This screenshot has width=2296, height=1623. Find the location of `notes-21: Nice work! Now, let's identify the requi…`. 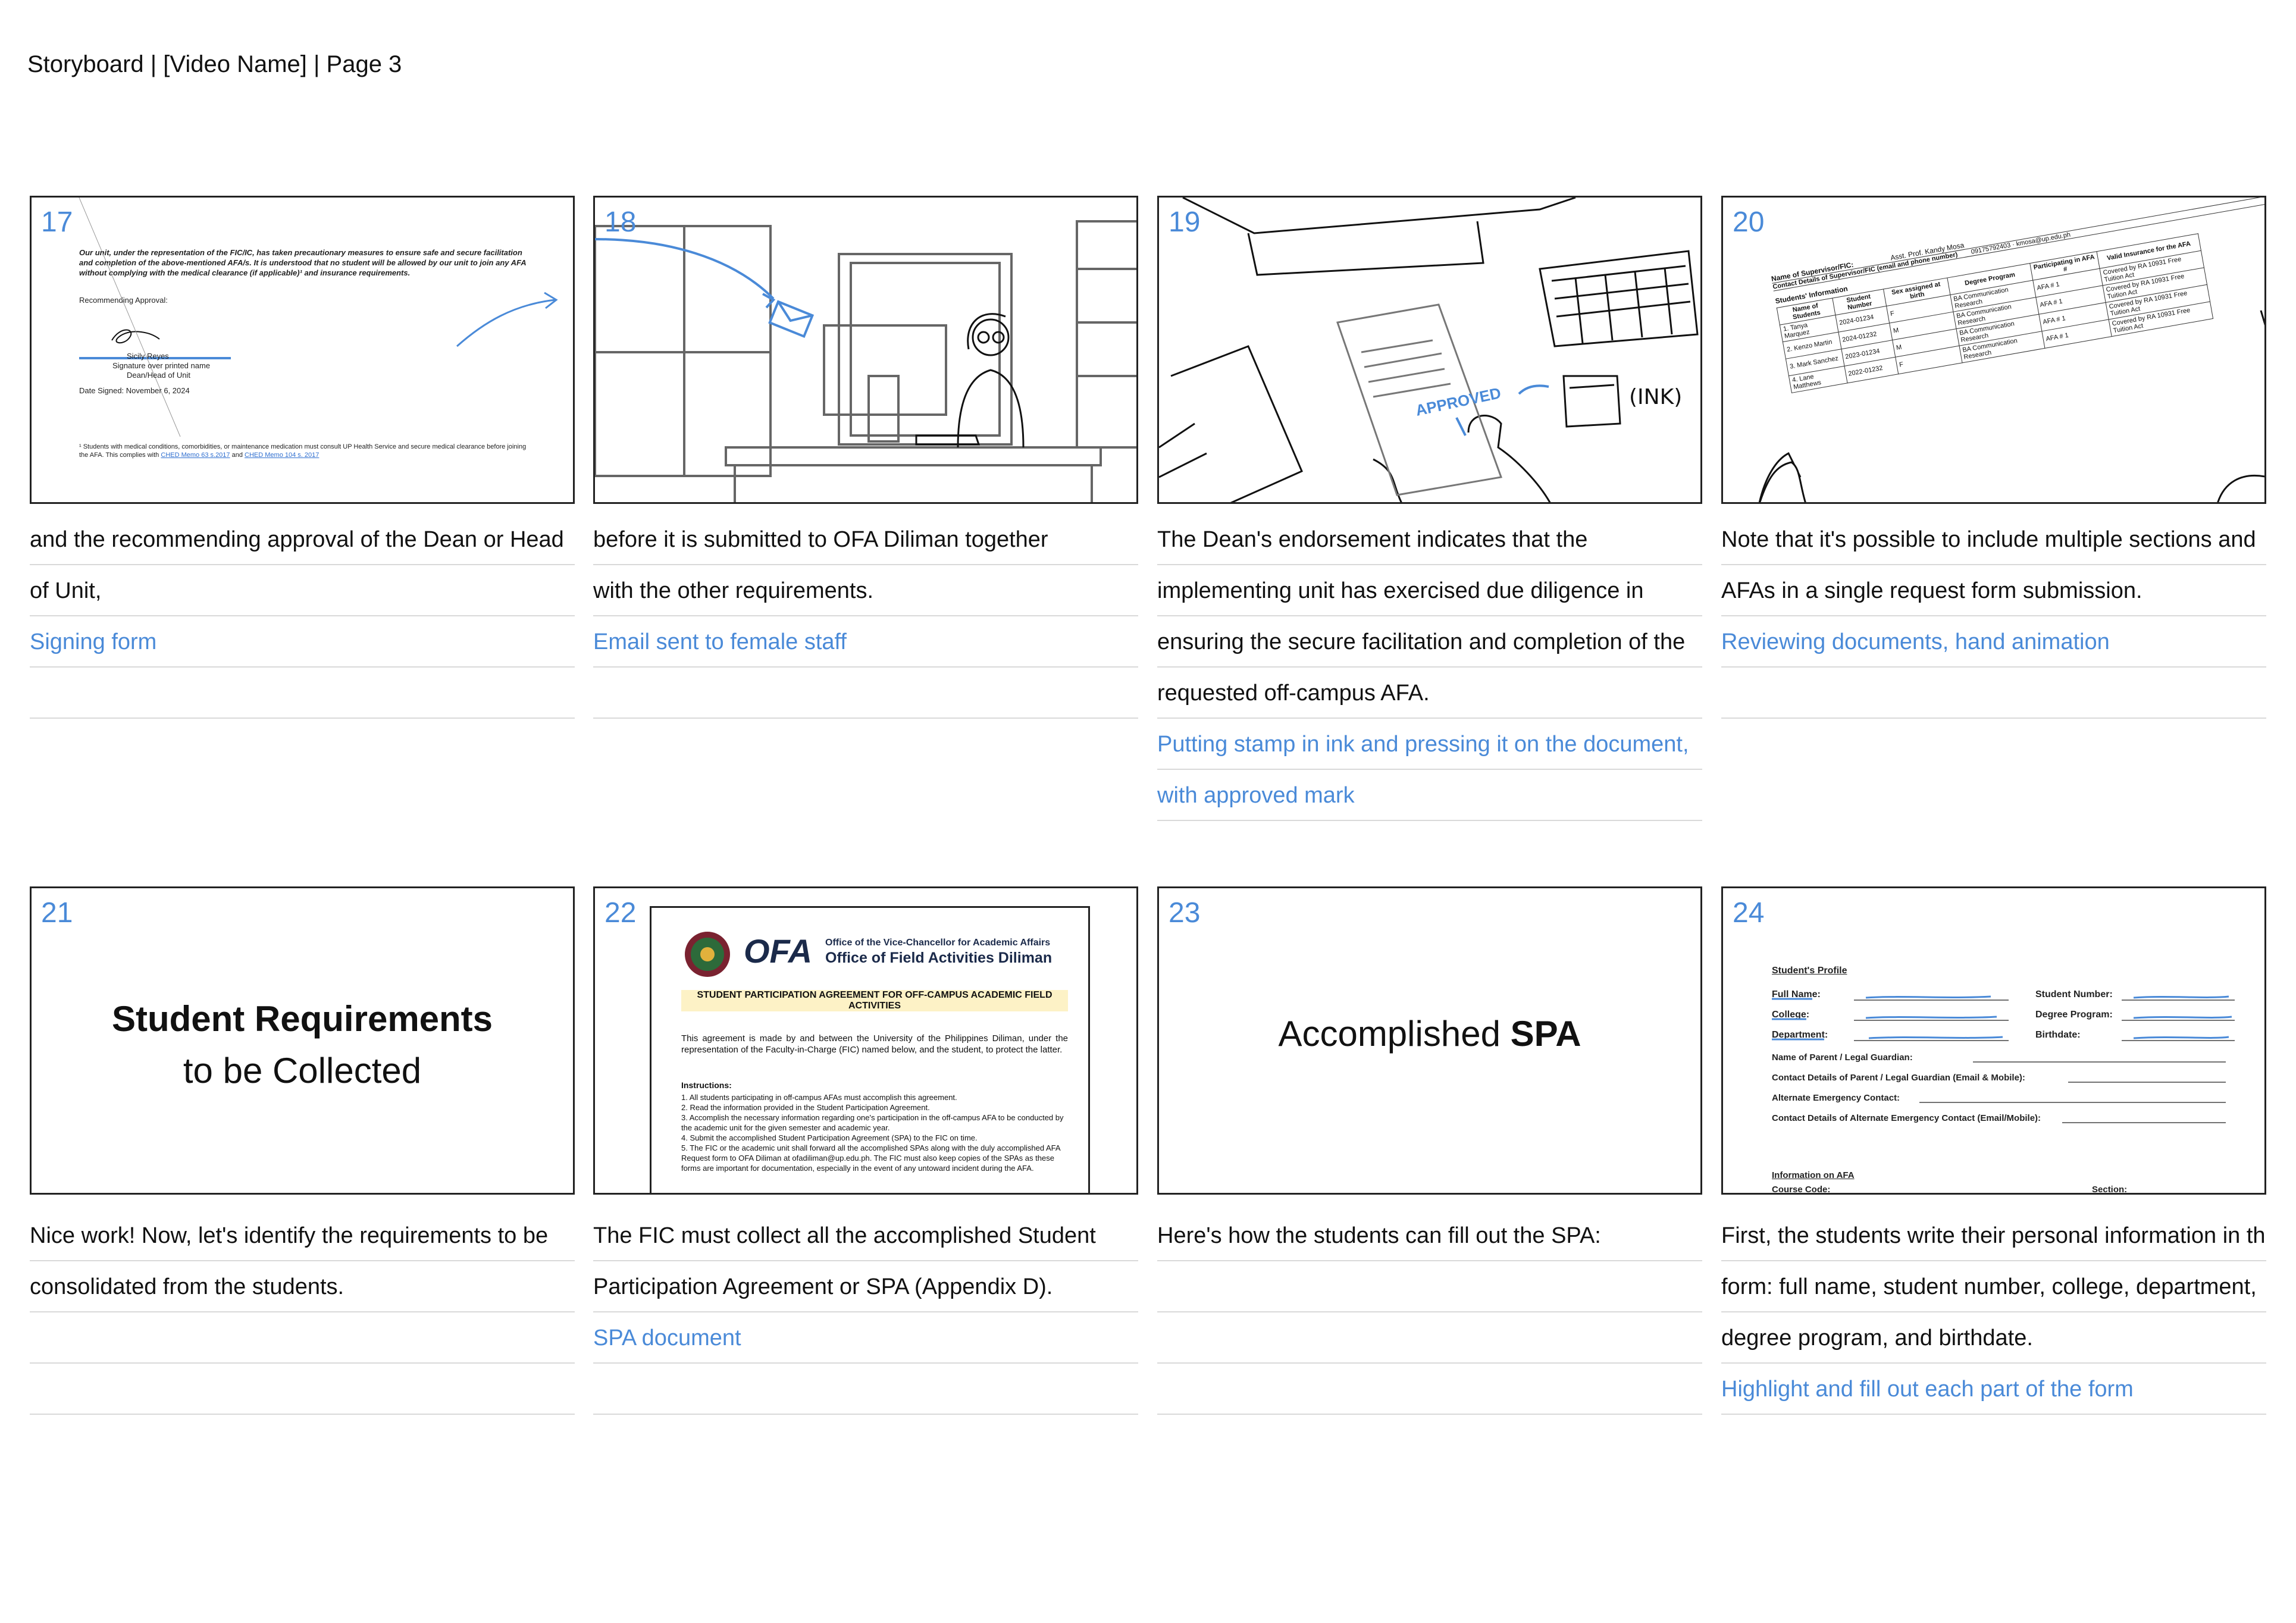

notes-21: Nice work! Now, let's identify the requi… is located at coordinates (302, 1313).